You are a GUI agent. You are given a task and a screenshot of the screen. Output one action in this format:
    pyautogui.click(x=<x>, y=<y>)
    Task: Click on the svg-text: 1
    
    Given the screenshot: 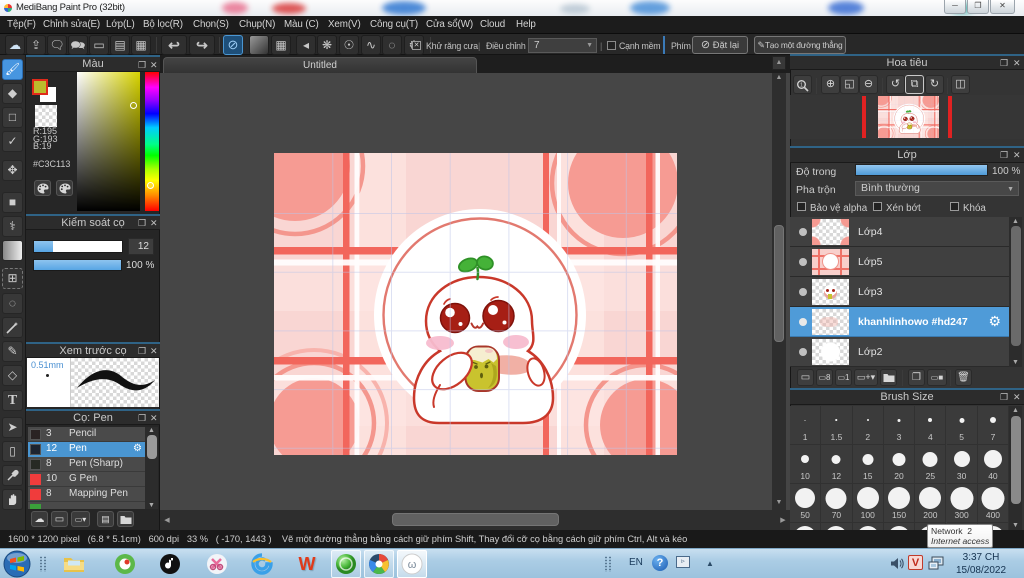 What is the action you would take?
    pyautogui.click(x=801, y=86)
    